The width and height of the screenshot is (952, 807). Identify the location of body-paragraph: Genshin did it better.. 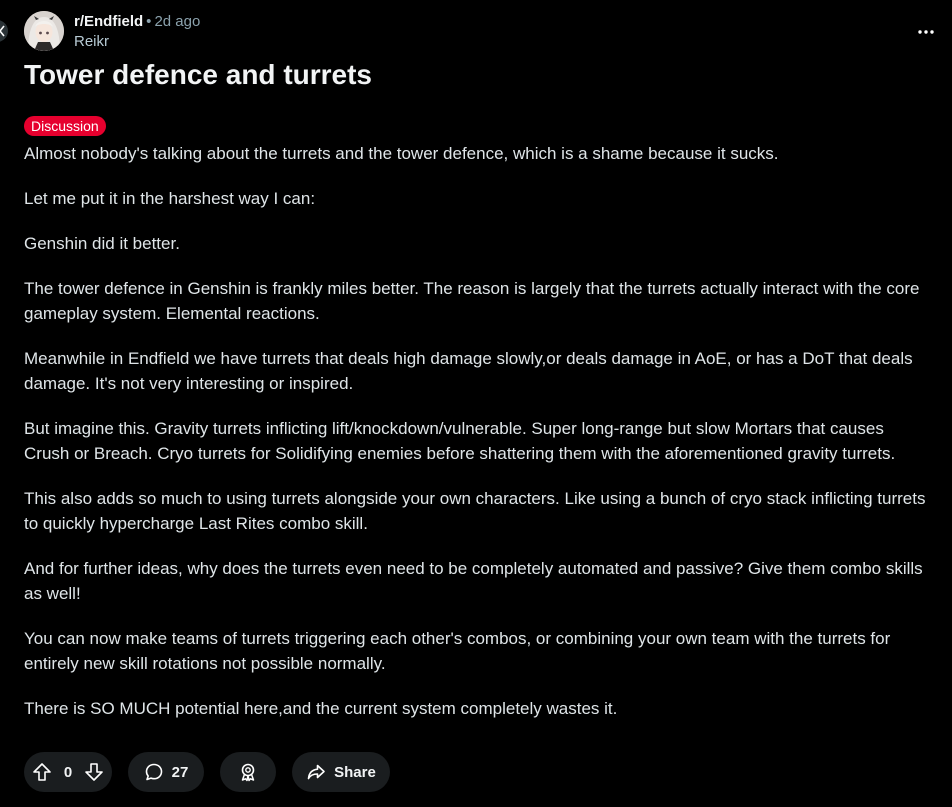
(102, 243).